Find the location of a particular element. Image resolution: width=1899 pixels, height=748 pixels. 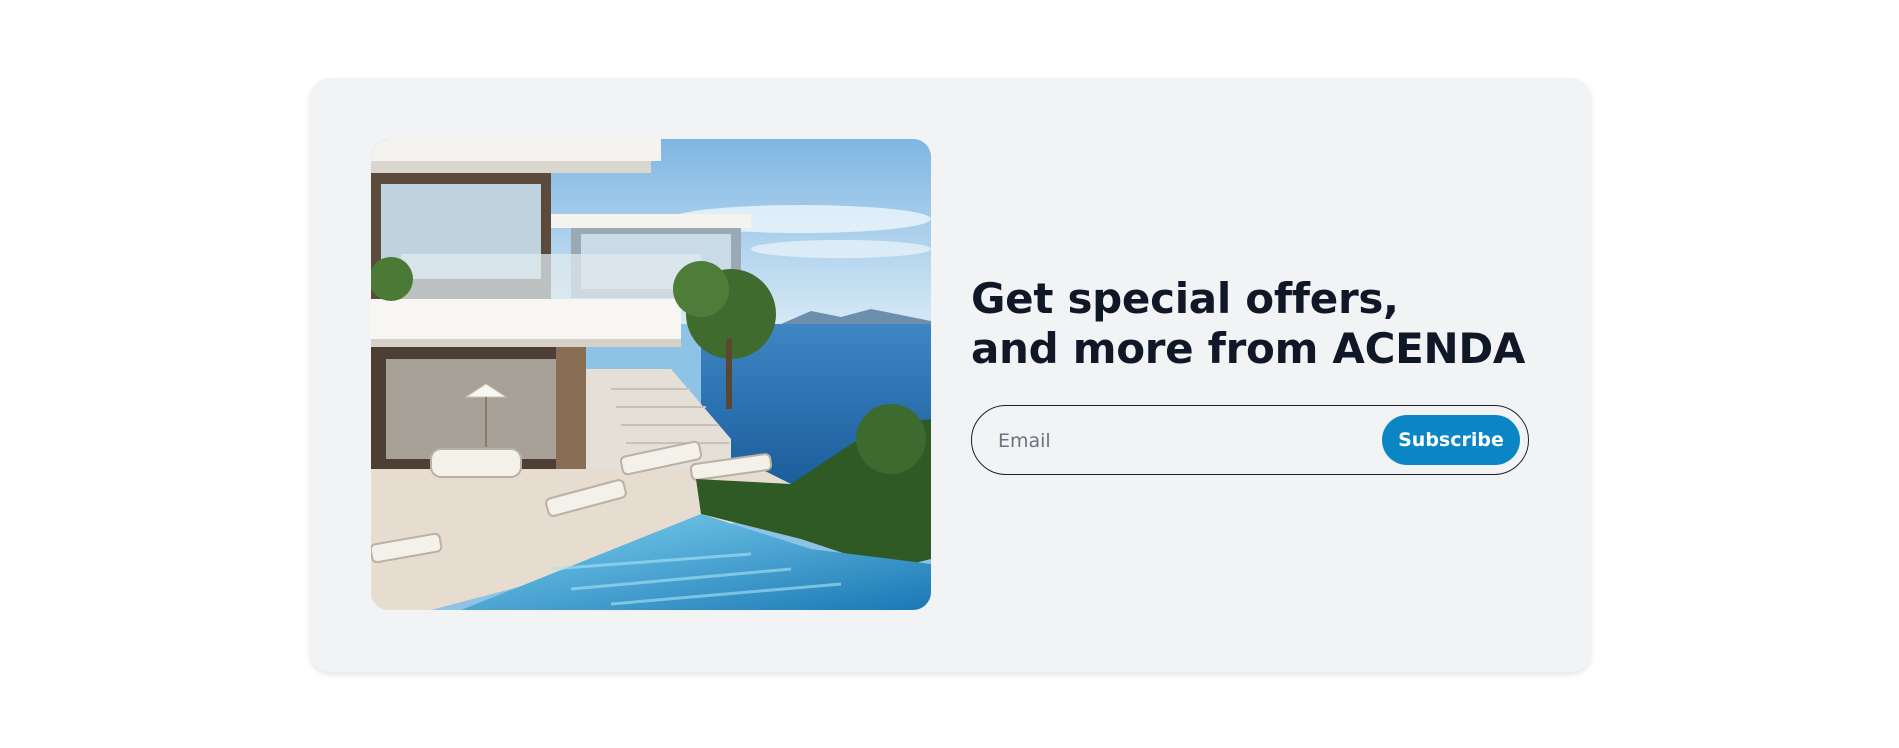

headline-line-1: Get special offers, is located at coordinates (1185, 298).